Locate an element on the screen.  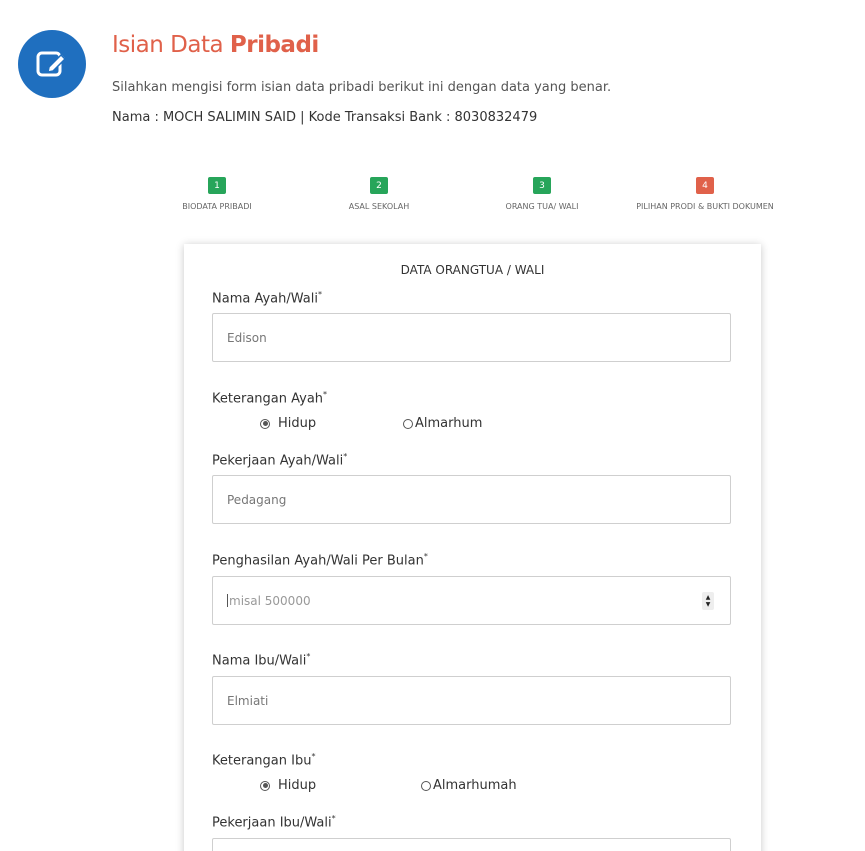
nama-ibu-label-text: Nama Ibu/Wali is located at coordinates (259, 661).